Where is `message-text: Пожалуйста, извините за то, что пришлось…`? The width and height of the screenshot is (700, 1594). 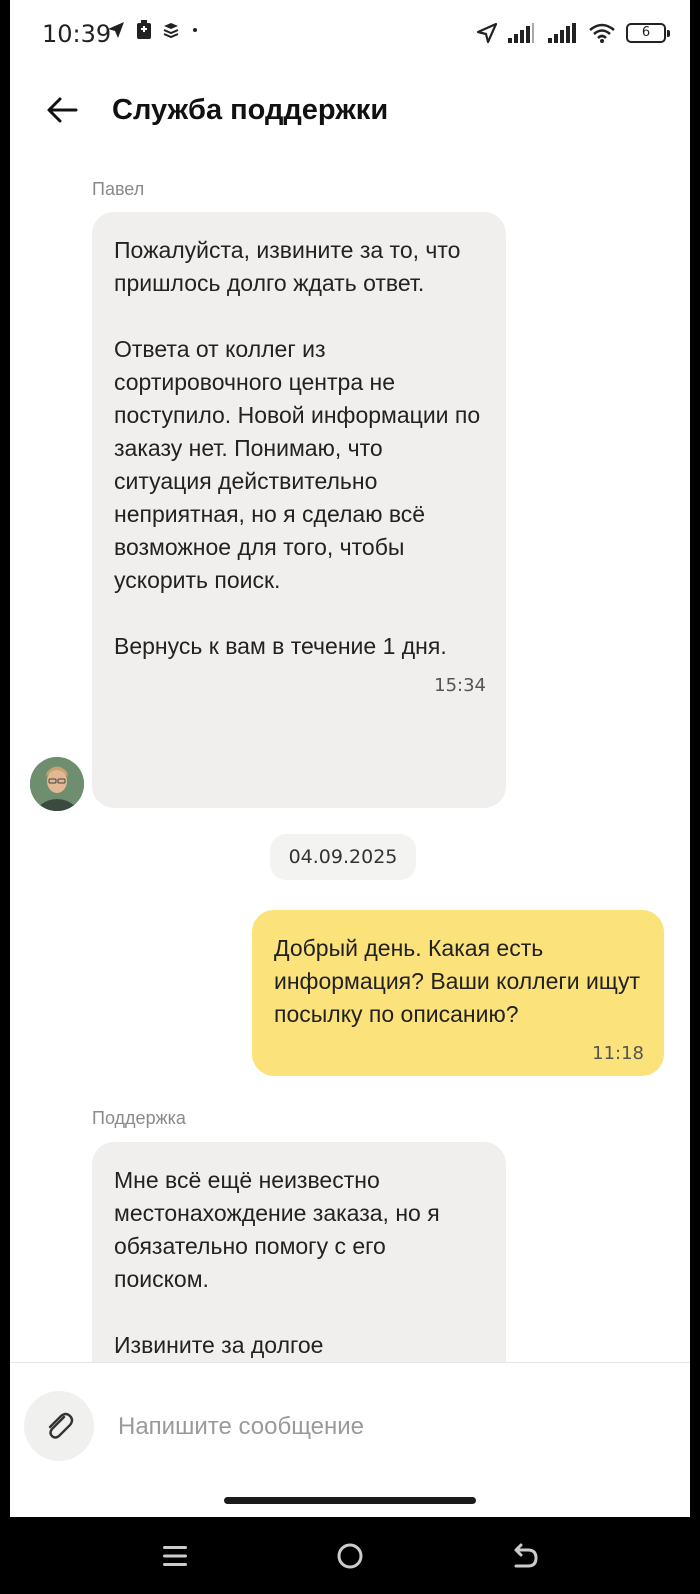
message-text: Пожалуйста, извините за то, что пришлось… is located at coordinates (287, 266).